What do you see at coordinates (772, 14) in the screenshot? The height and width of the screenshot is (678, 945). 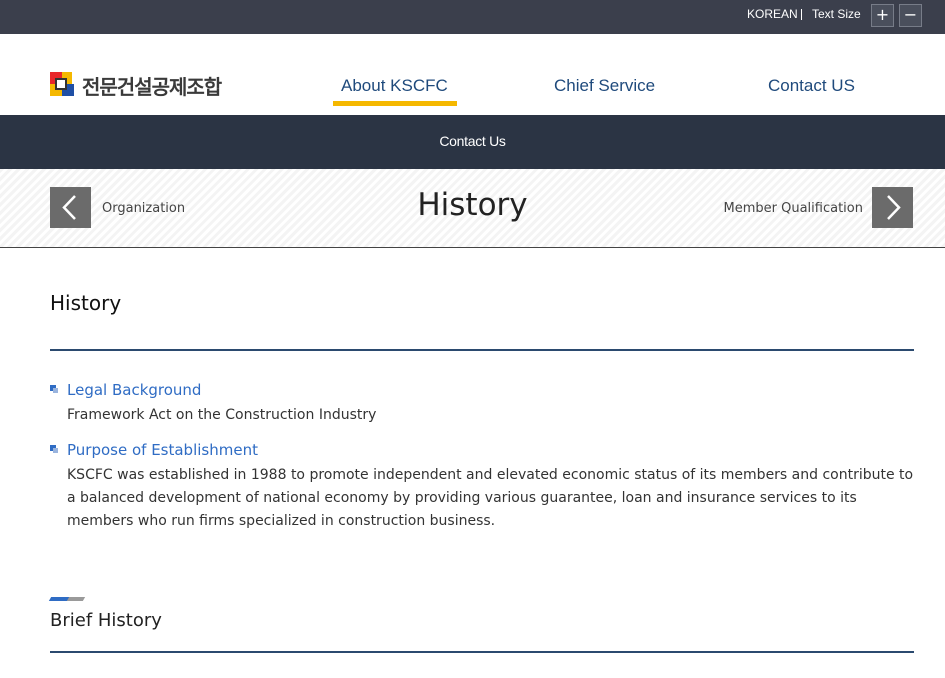 I see `language-link: KOREAN` at bounding box center [772, 14].